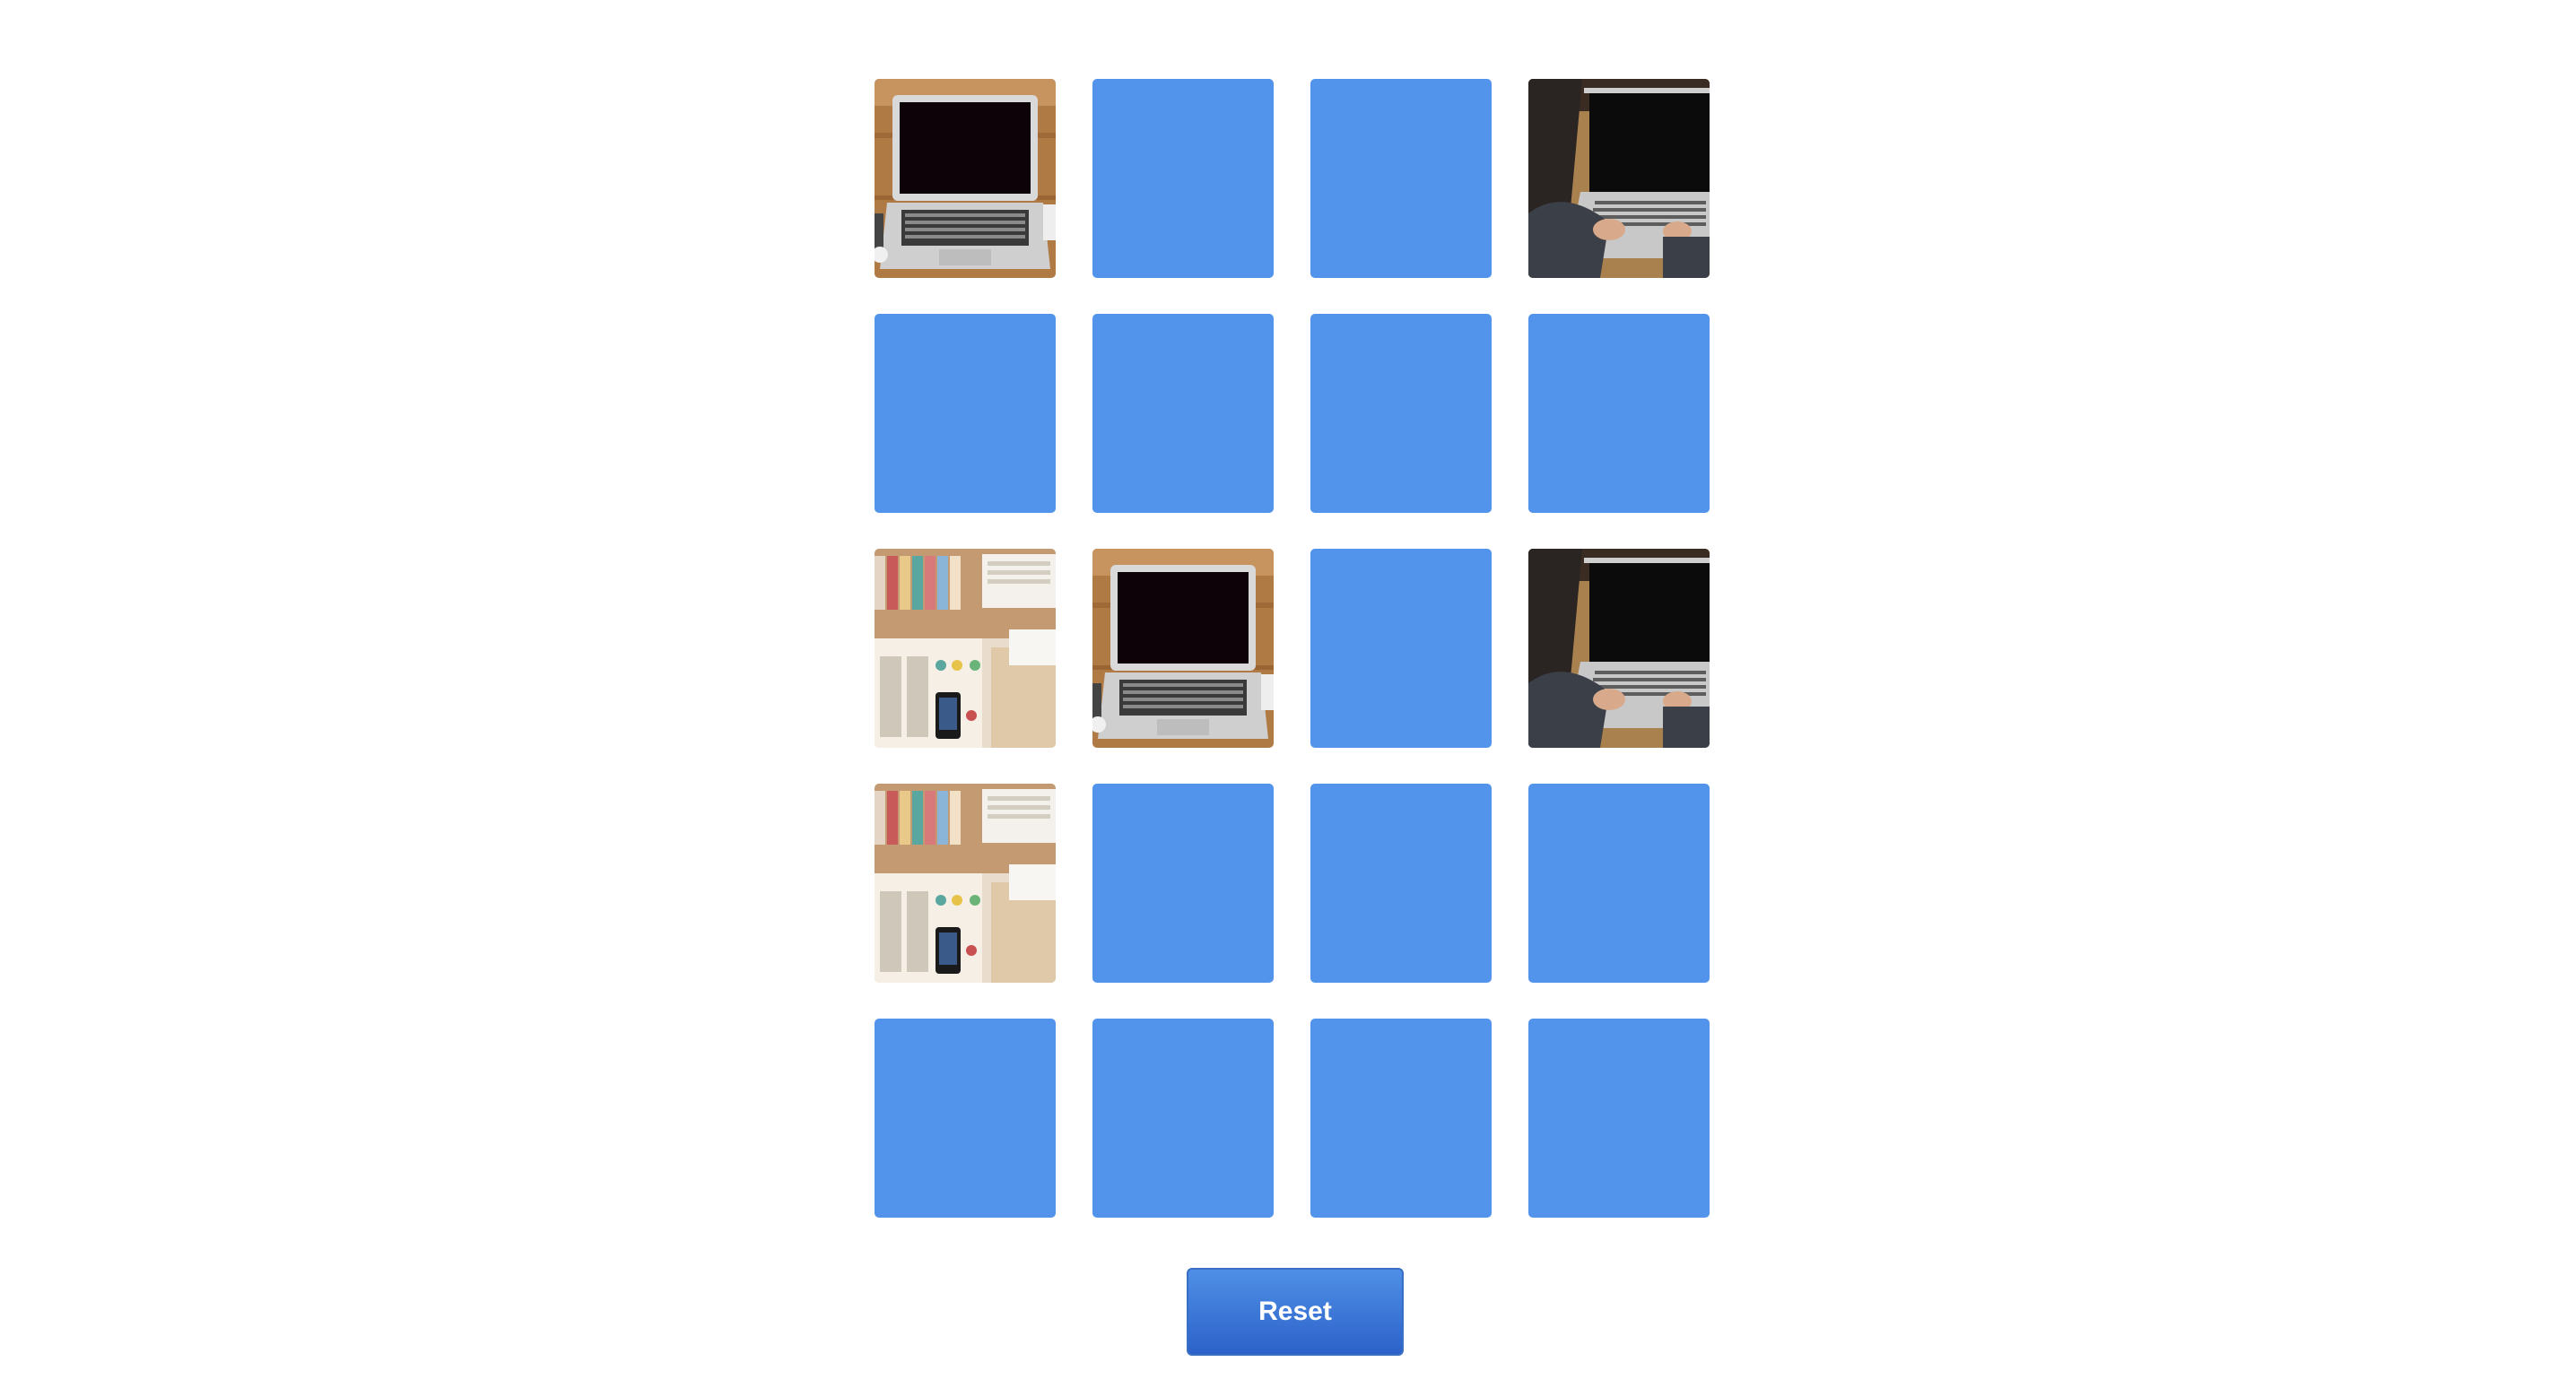  What do you see at coordinates (1619, 883) in the screenshot?
I see `card-r4-c4` at bounding box center [1619, 883].